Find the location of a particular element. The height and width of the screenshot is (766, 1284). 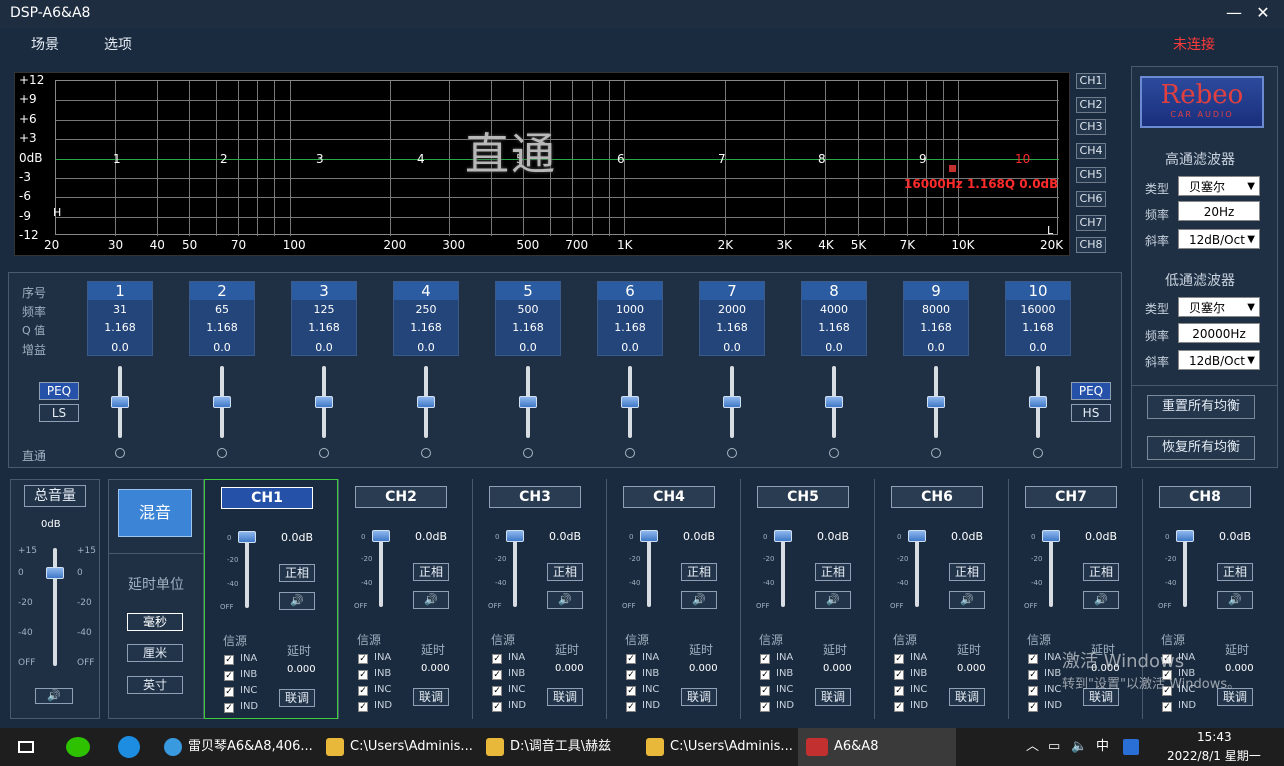

channel-select-button: CH5 is located at coordinates (803, 497).